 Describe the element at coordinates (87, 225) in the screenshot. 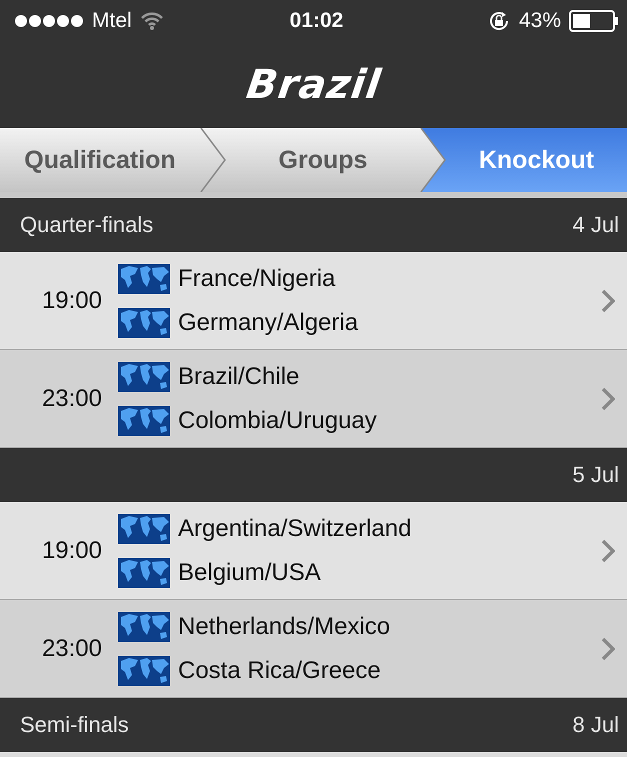

I see `section-title: Quarter-finals` at that location.